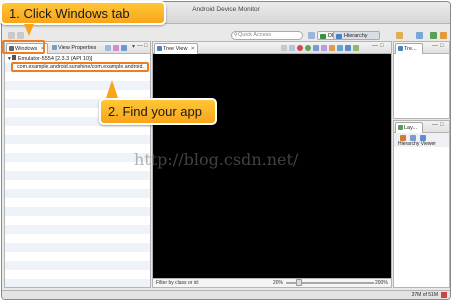  Describe the element at coordinates (76, 48) in the screenshot. I see `tab-view-properties: View Properties` at that location.